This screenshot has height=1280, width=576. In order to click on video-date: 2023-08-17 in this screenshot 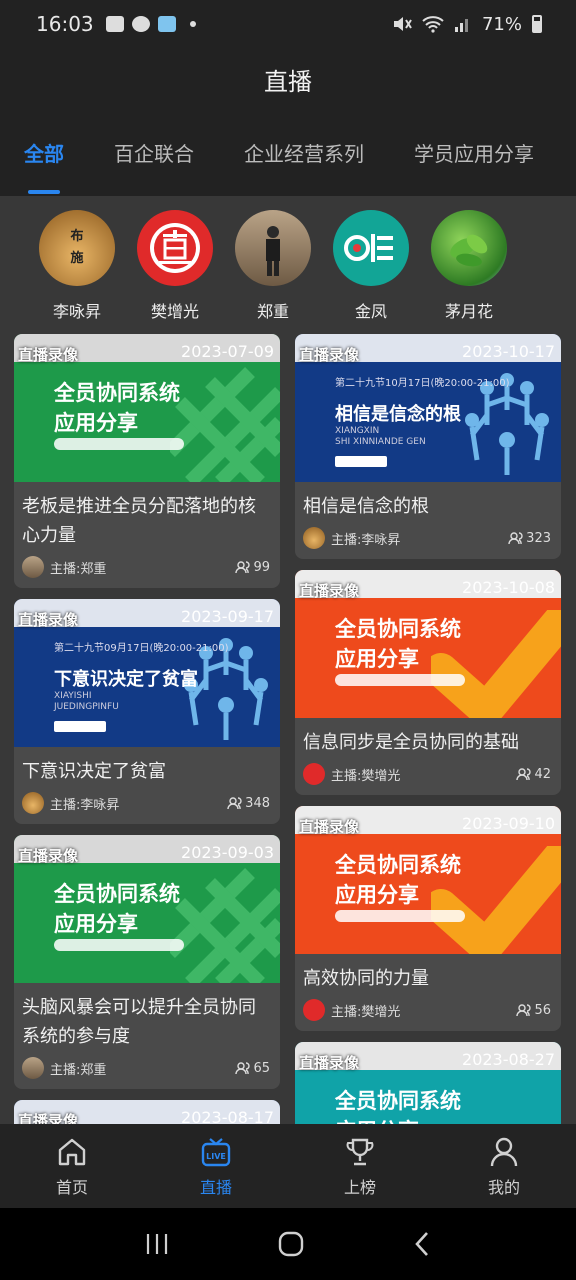, I will do `click(227, 1116)`.